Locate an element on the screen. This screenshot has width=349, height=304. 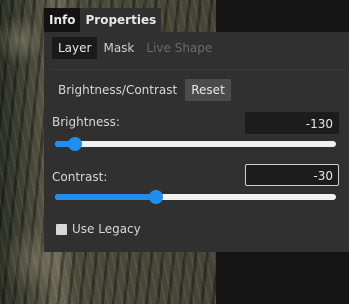
contrast-slider-fill is located at coordinates (106, 197).